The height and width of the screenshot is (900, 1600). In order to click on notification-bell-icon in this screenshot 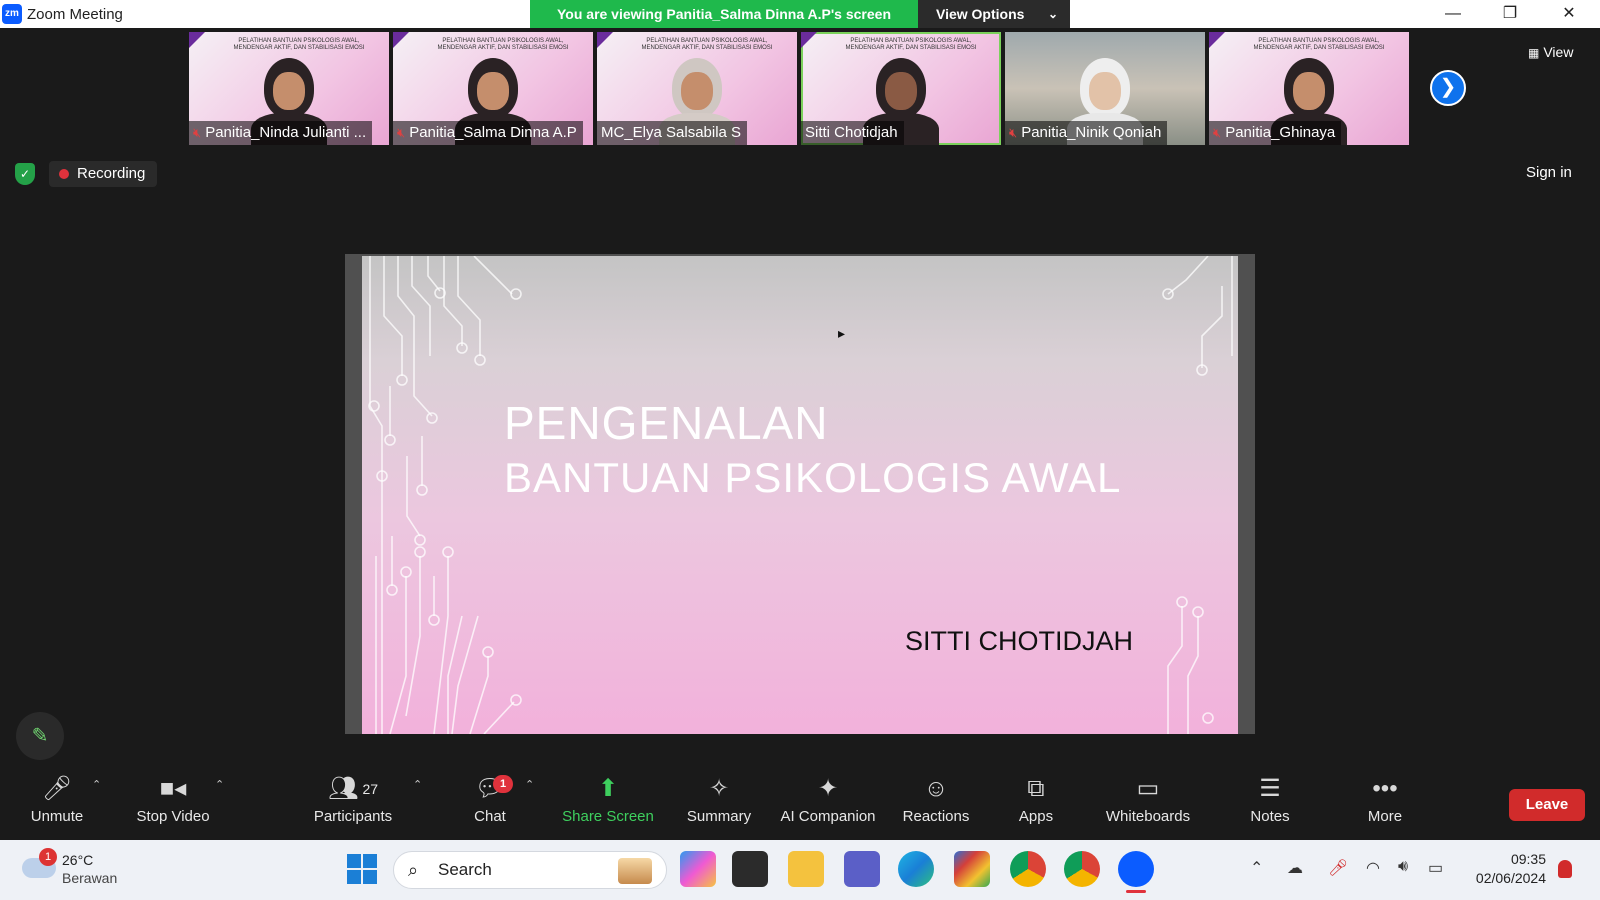, I will do `click(1565, 869)`.